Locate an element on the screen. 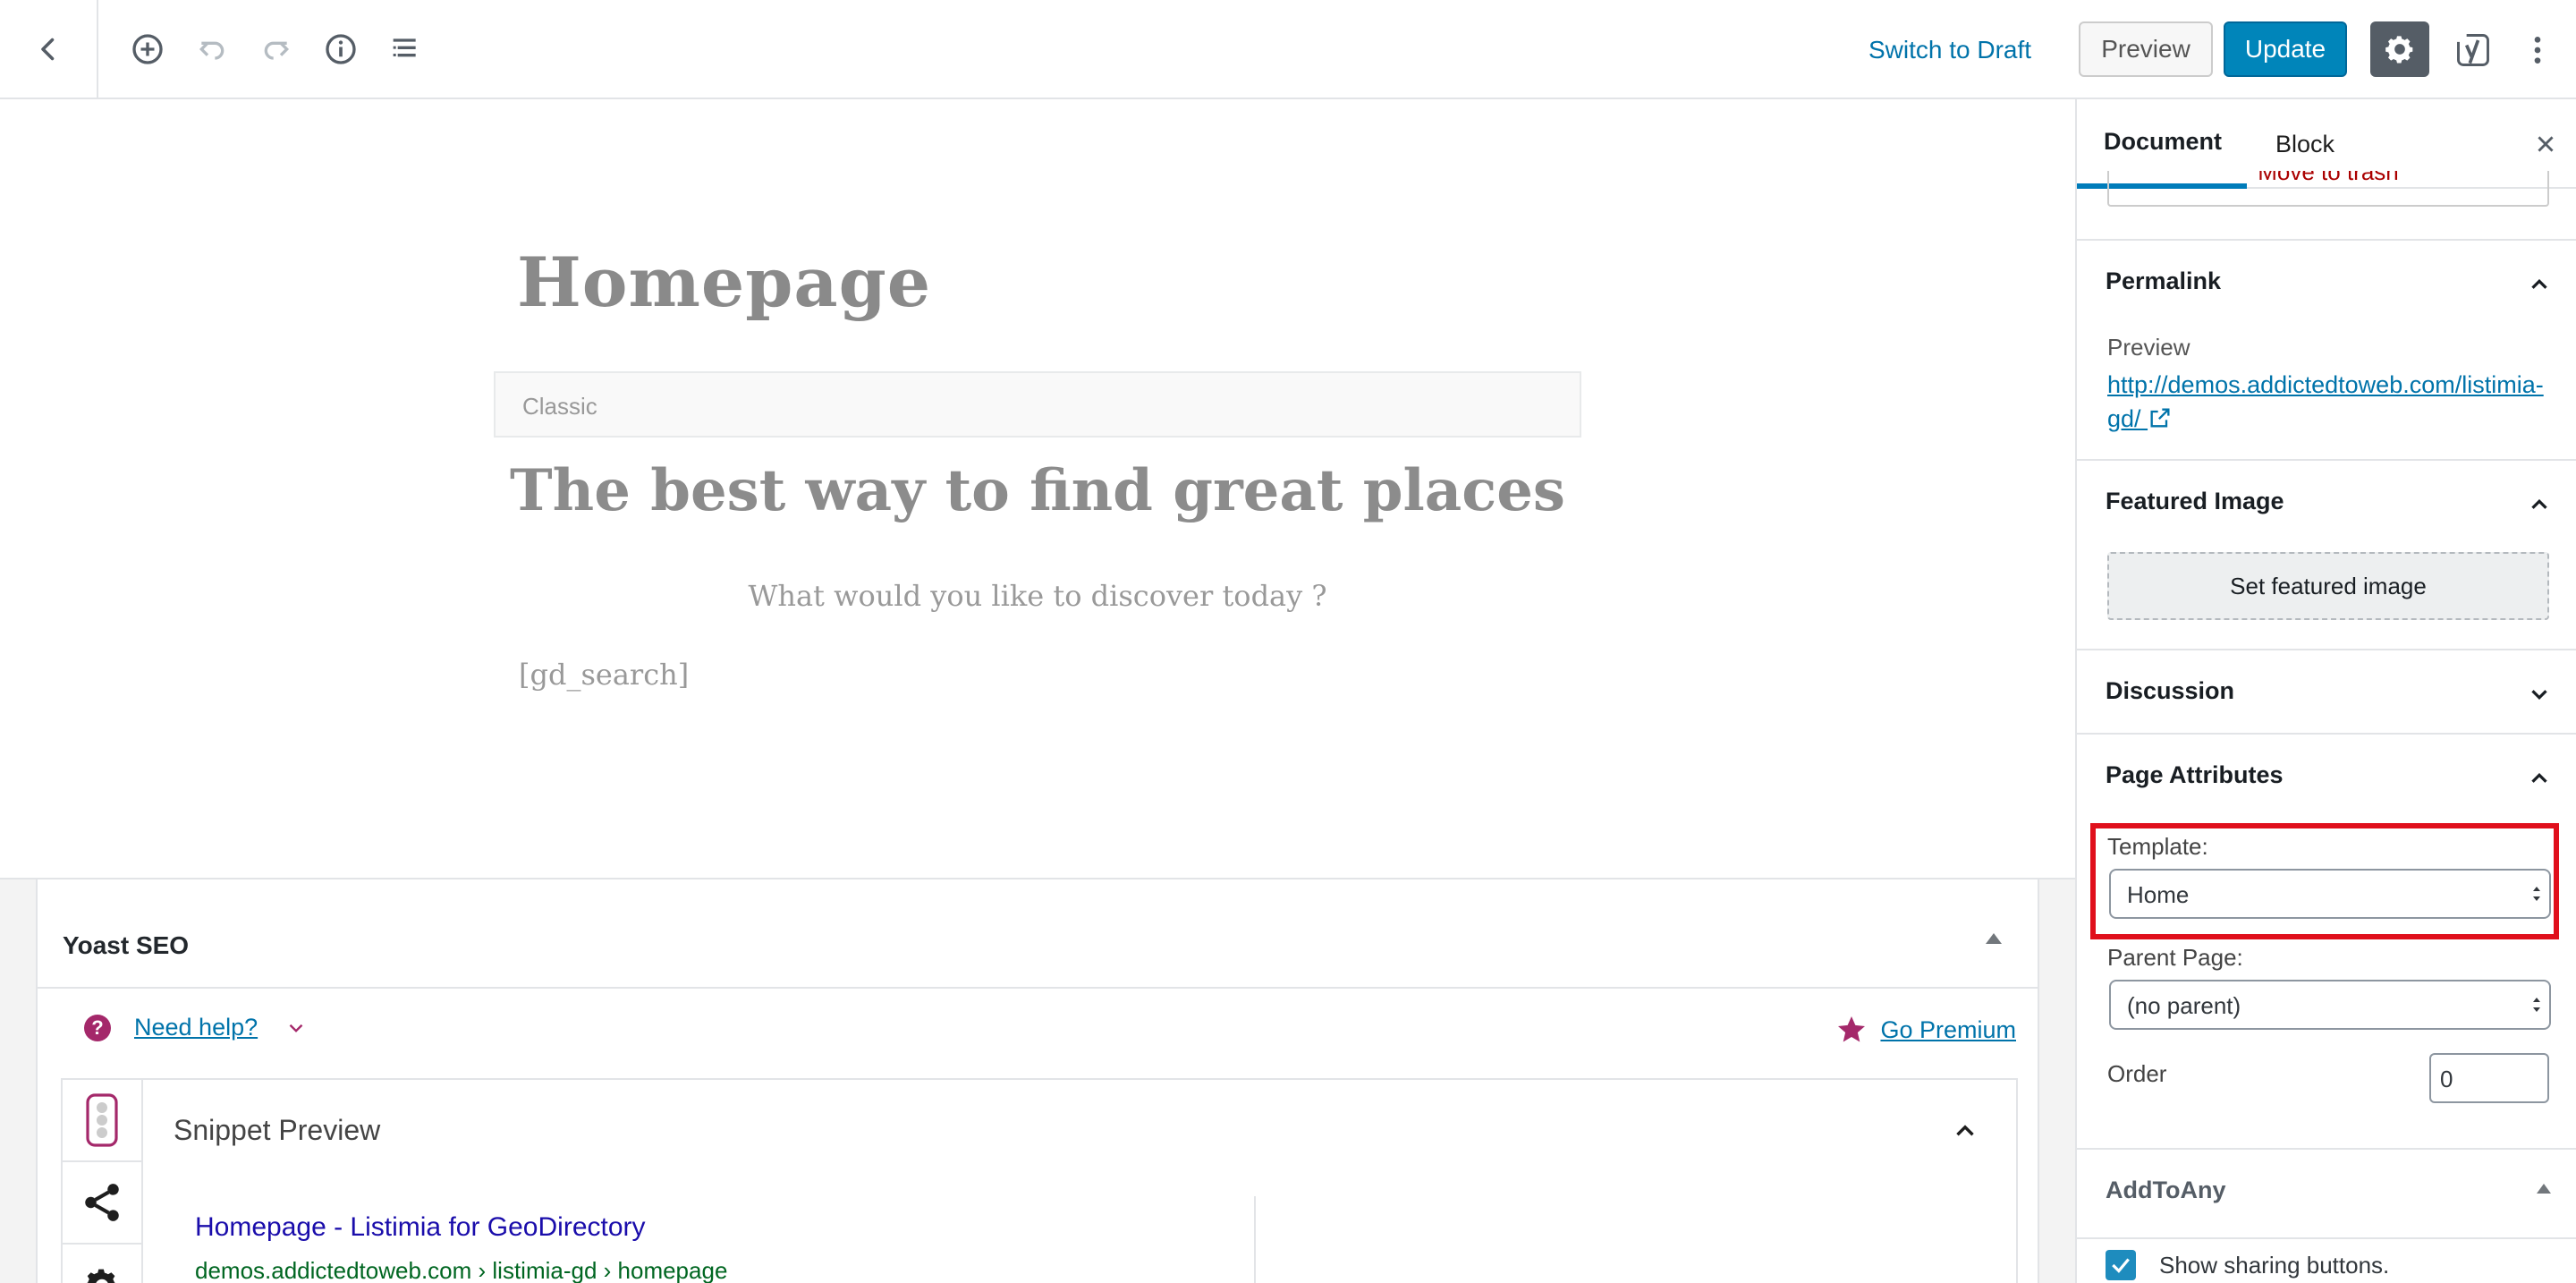 This screenshot has width=2576, height=1283. chevron-left-icon is located at coordinates (48, 49).